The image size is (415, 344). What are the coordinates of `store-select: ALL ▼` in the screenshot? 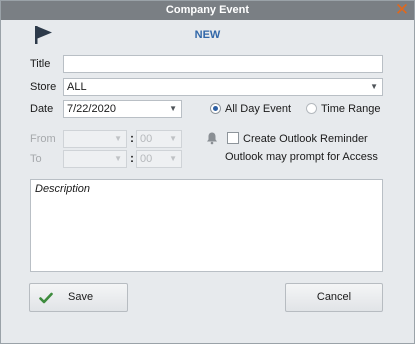 It's located at (223, 87).